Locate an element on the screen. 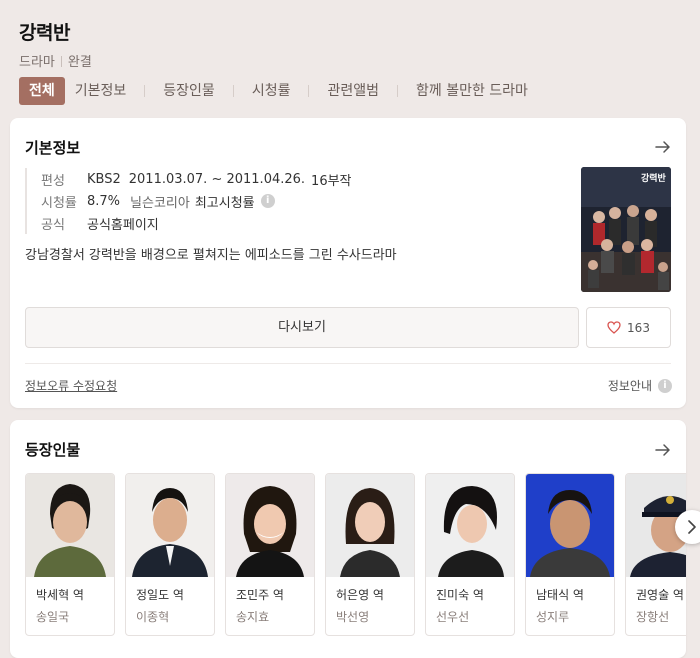 This screenshot has height=658, width=700. official-row: 공식 공식홈페이지 is located at coordinates (298, 223).